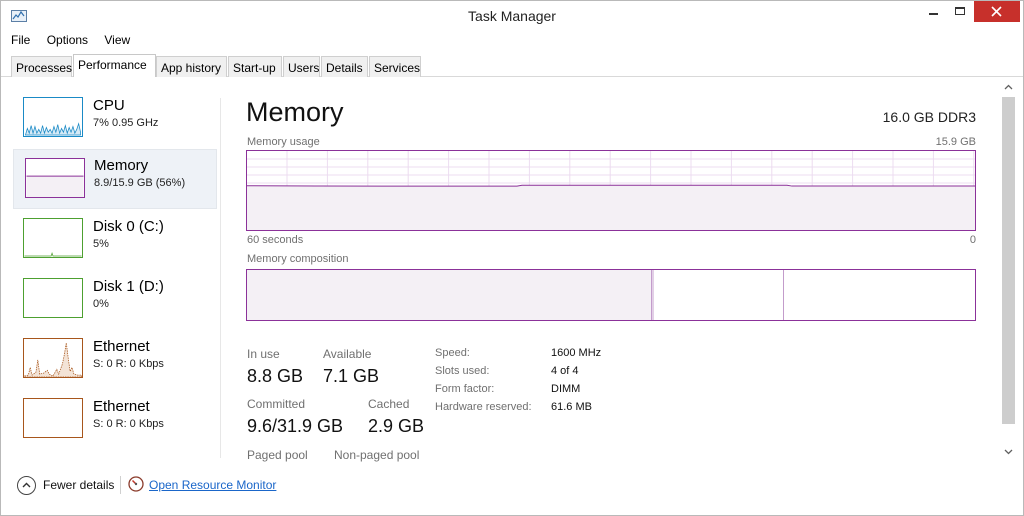  Describe the element at coordinates (395, 66) in the screenshot. I see `tab-services: Services` at that location.